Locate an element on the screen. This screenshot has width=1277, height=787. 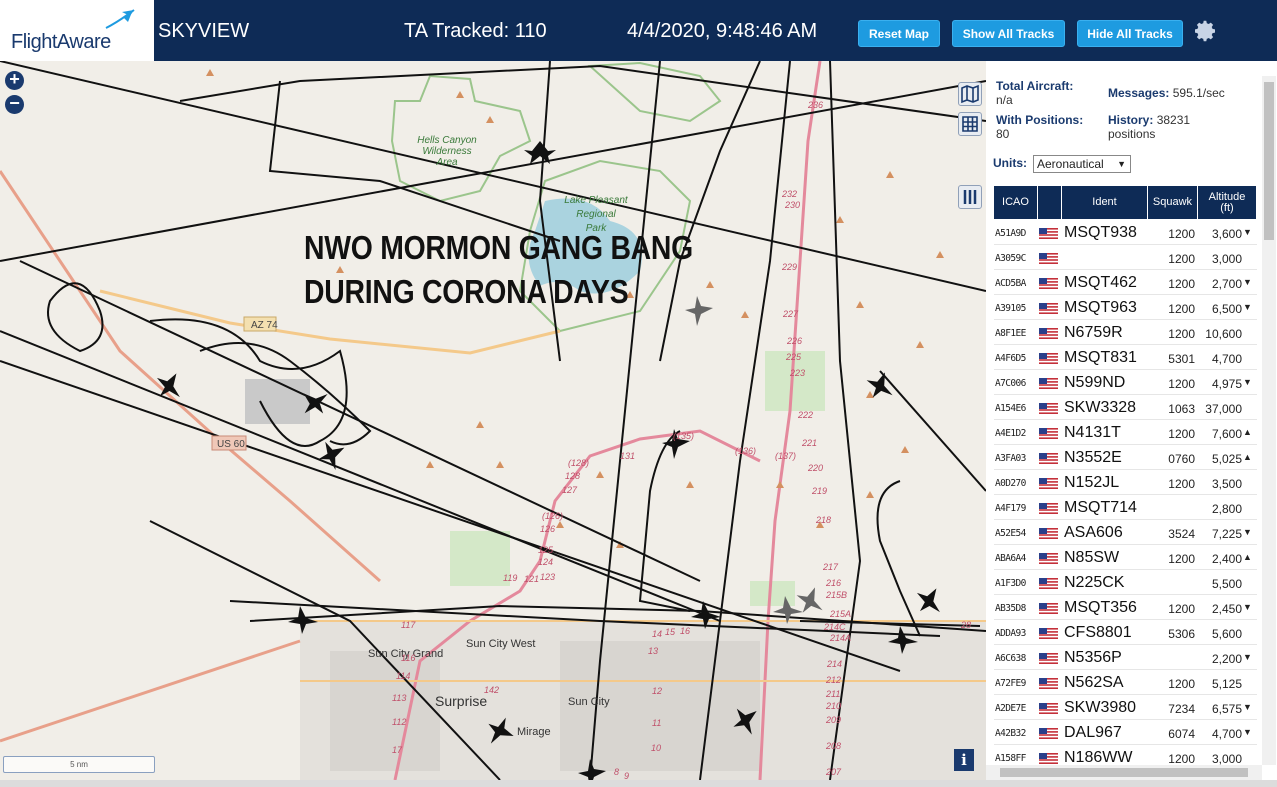
row-altitude: 5,500 is located at coordinates (1226, 584).